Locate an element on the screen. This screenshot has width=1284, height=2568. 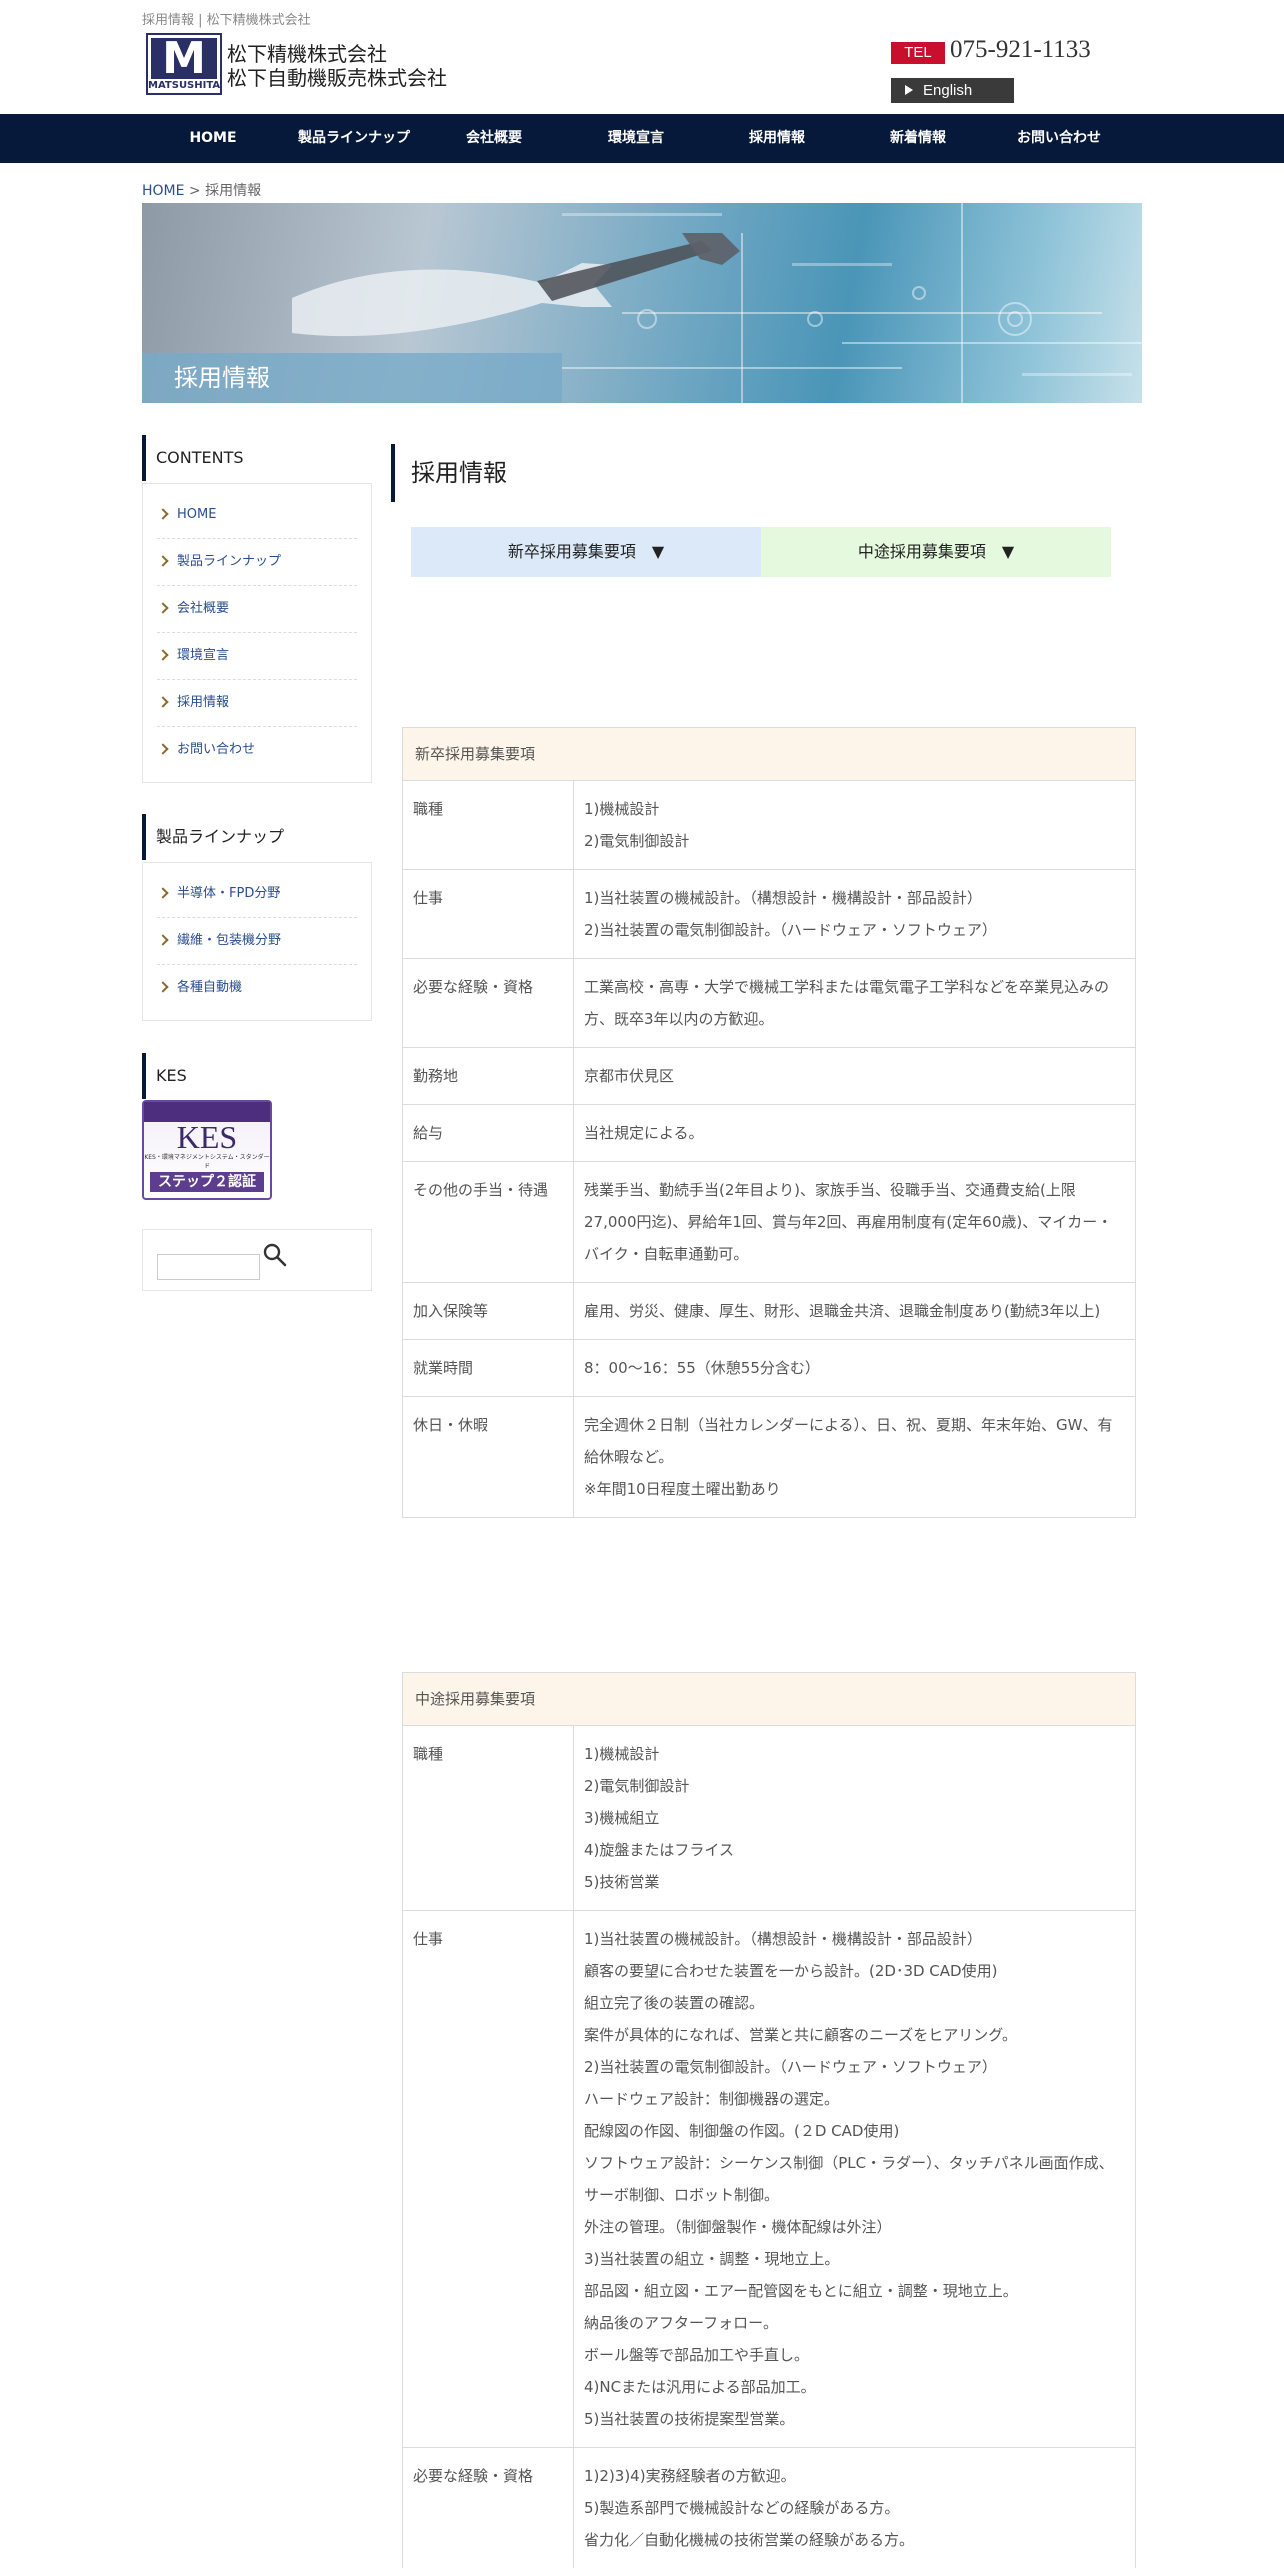
nav-products: 製品ラインナップ is located at coordinates (354, 138).